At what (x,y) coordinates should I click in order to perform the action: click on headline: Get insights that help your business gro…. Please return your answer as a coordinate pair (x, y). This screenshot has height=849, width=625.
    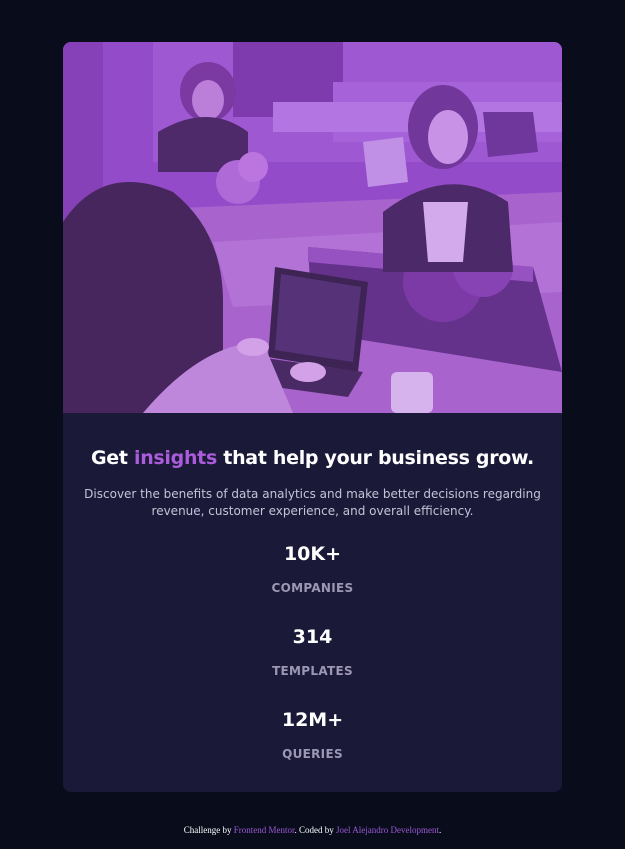
    Looking at the image, I should click on (312, 458).